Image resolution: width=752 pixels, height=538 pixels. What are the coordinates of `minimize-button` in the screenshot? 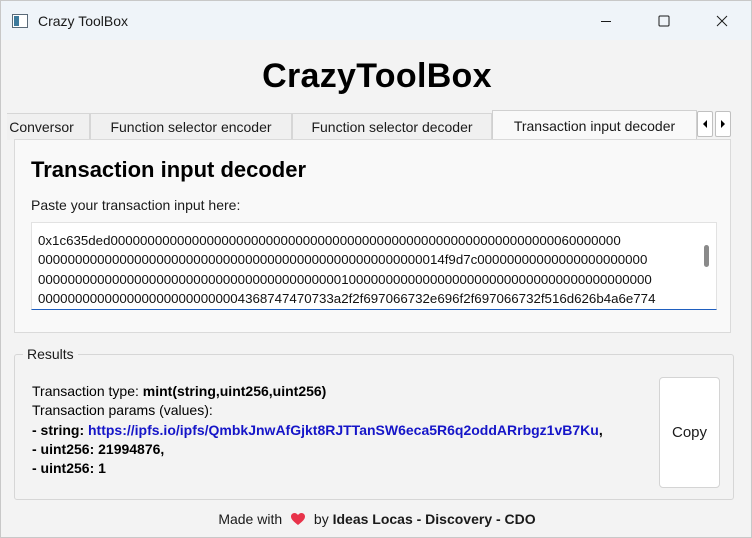 It's located at (606, 20).